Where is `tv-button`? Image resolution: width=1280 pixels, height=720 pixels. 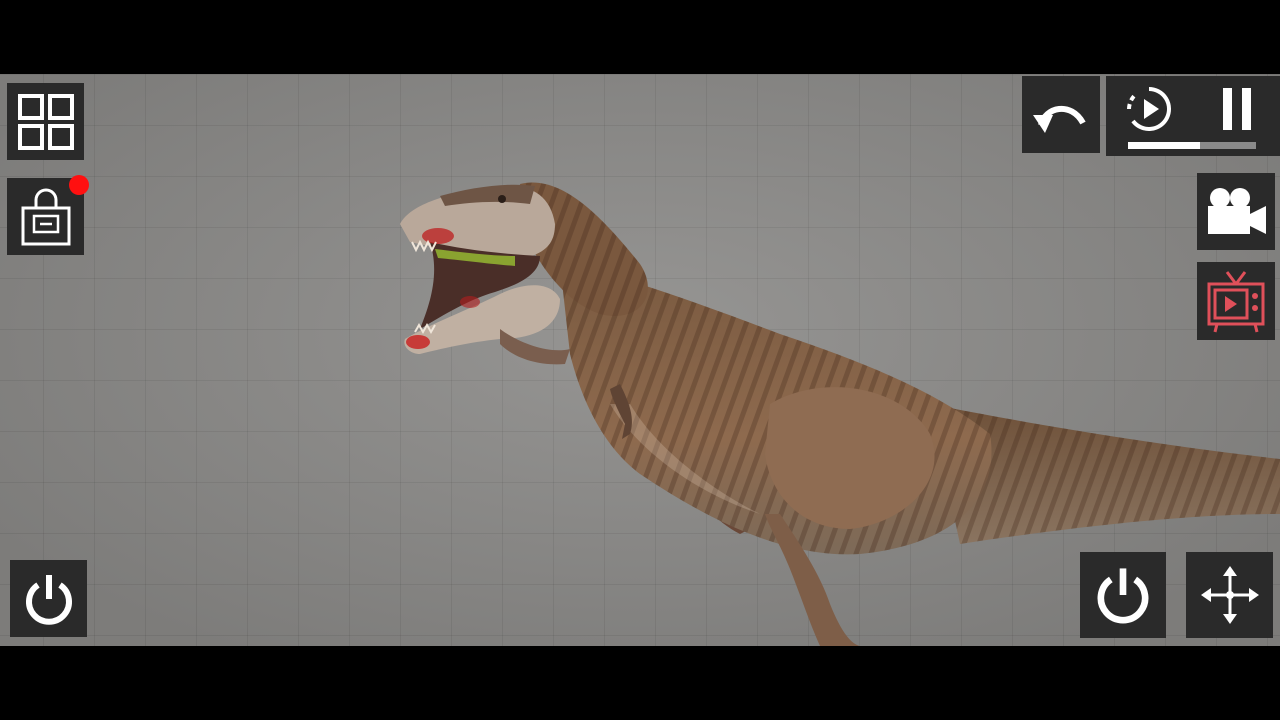 tv-button is located at coordinates (1236, 301).